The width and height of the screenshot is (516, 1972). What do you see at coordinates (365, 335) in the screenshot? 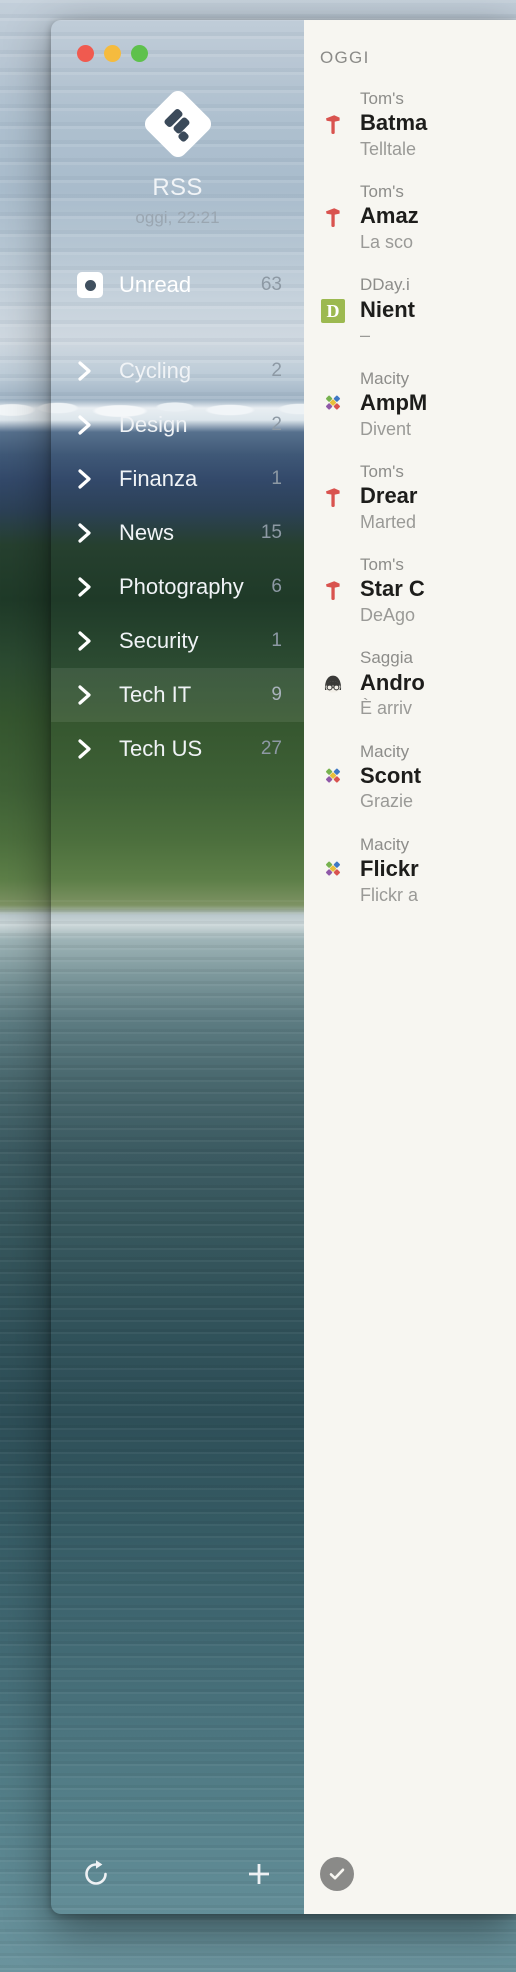
I see `article-snippet: –` at bounding box center [365, 335].